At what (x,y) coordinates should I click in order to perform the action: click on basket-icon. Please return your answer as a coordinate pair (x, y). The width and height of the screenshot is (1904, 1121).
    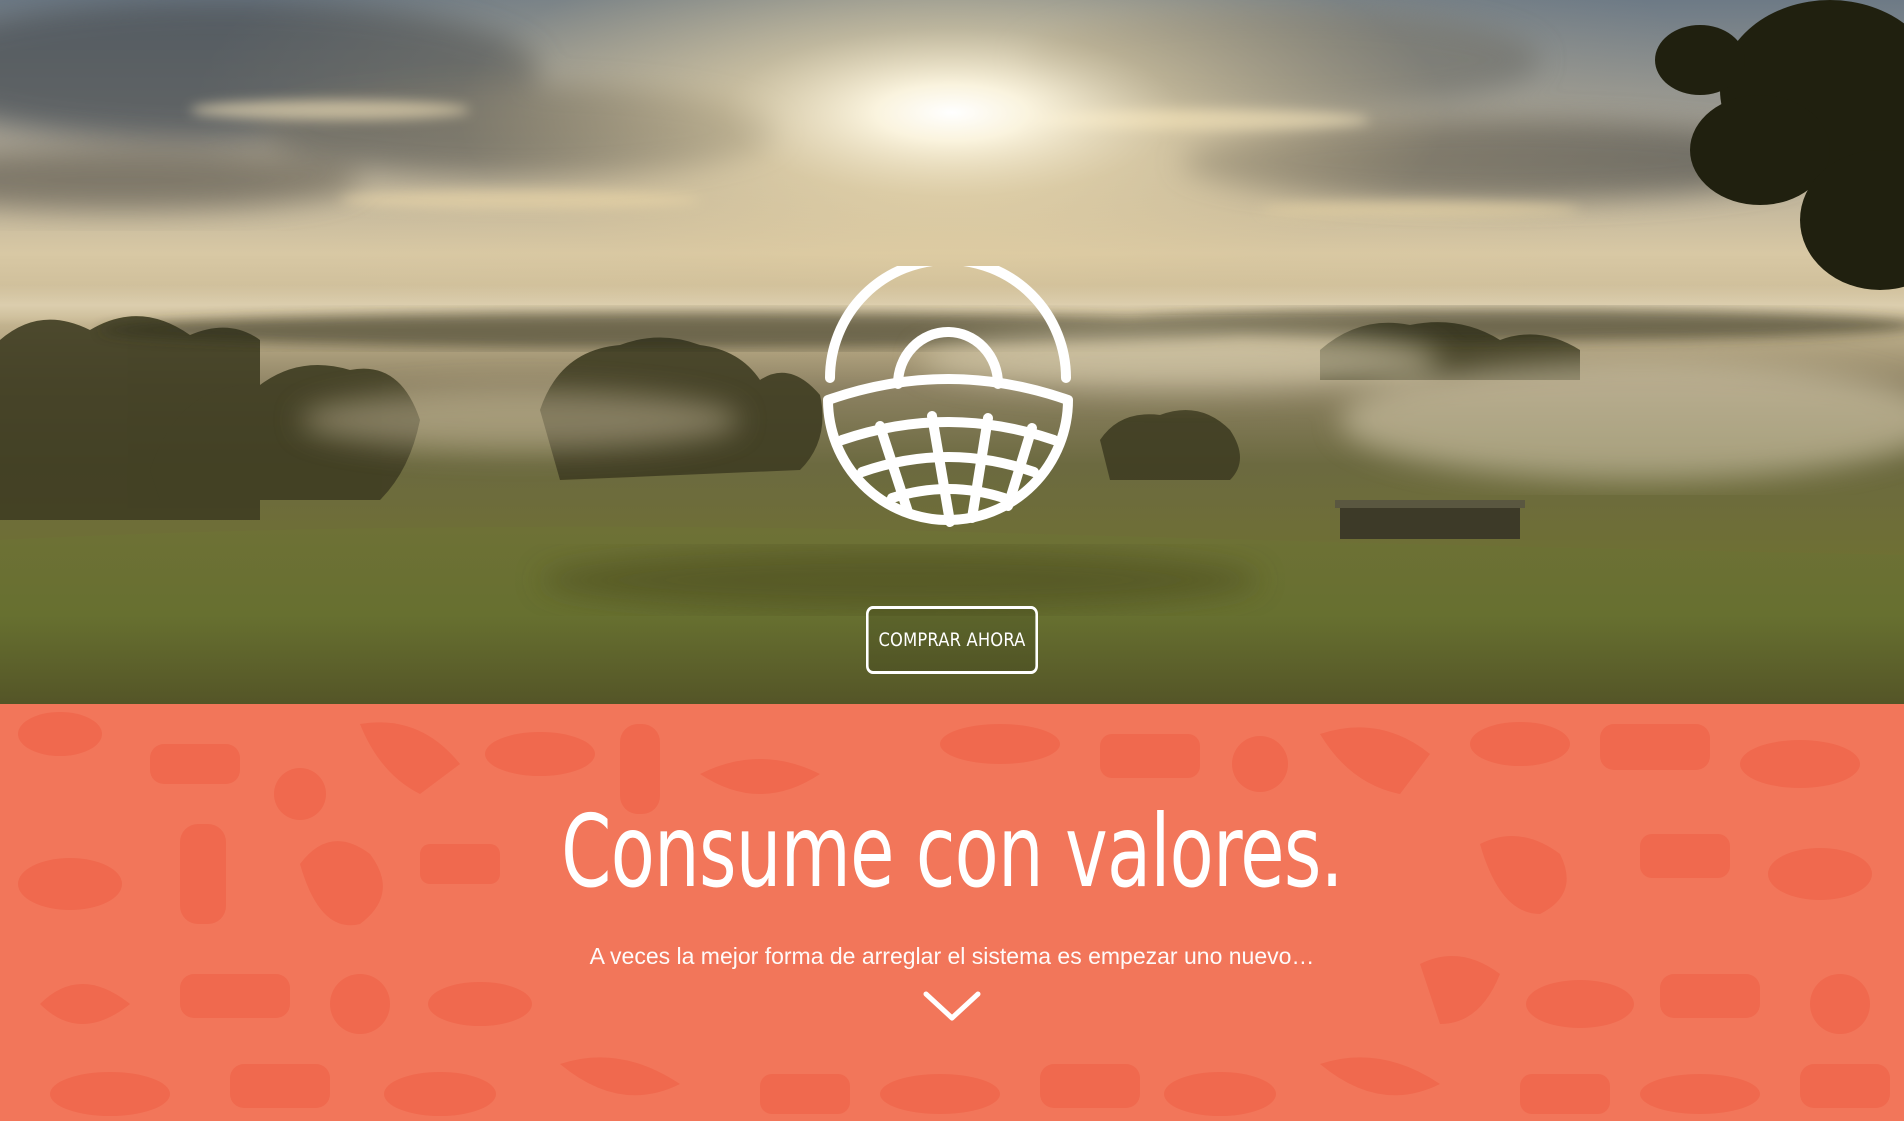
    Looking at the image, I should click on (948, 396).